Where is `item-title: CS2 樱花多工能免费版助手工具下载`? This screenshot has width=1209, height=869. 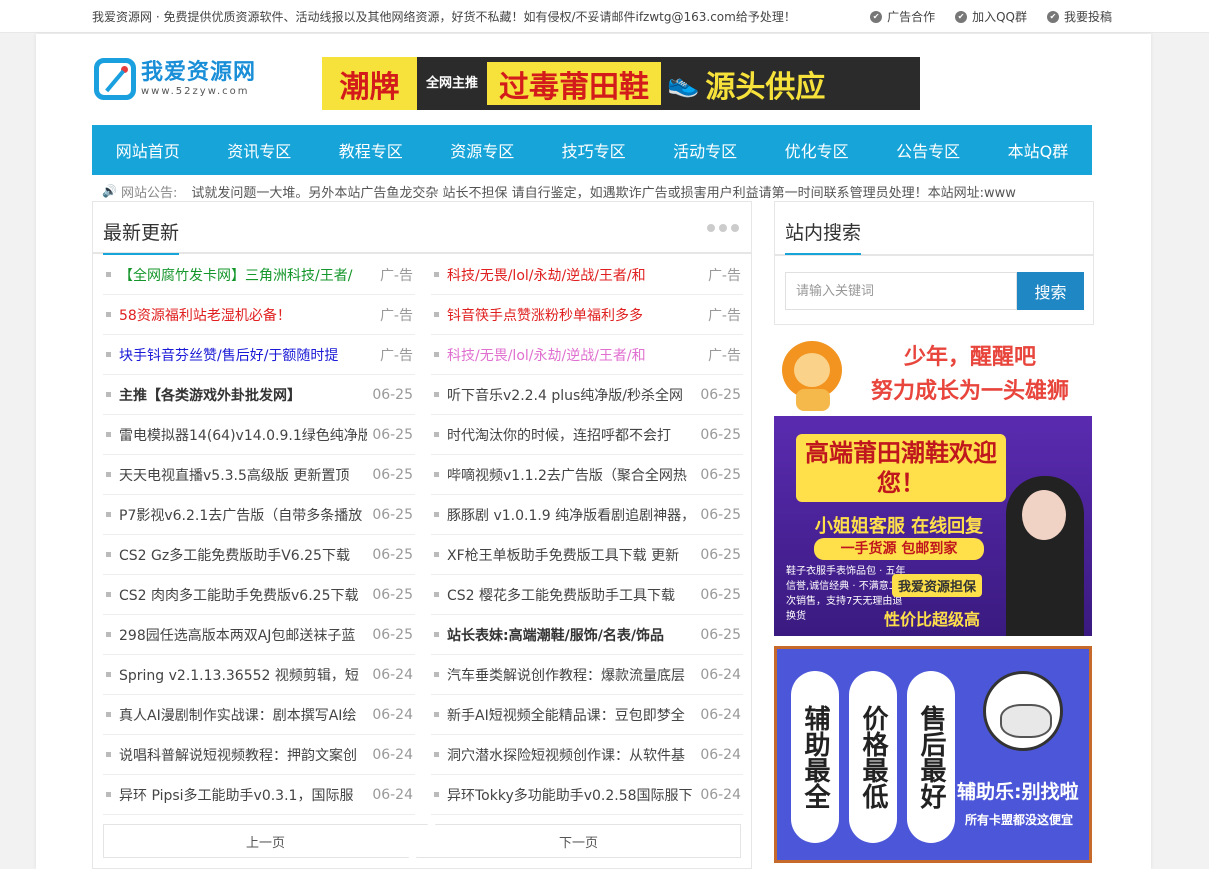 item-title: CS2 樱花多工能免费版助手工具下载 is located at coordinates (571, 595).